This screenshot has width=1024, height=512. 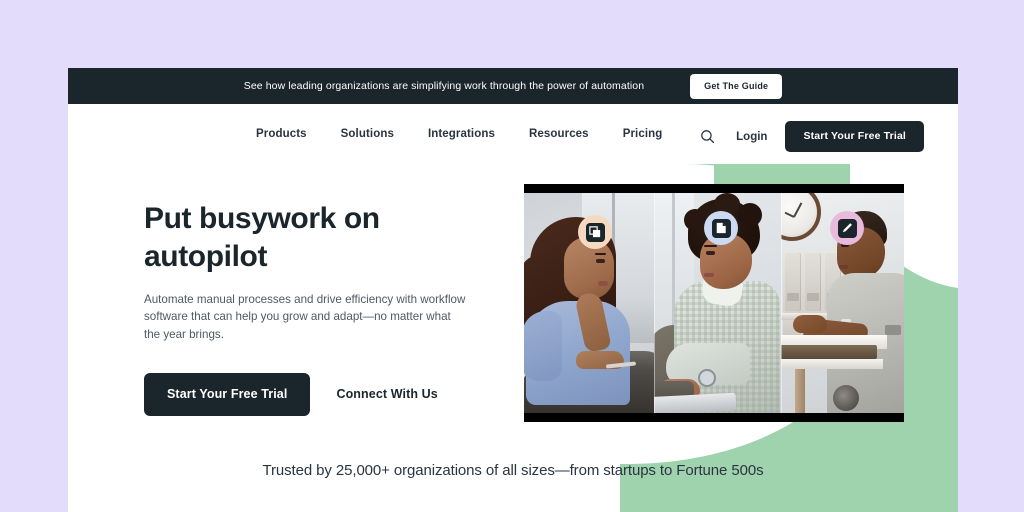 What do you see at coordinates (314, 394) in the screenshot?
I see `hero-actions: Start Your Free Trial Connect With Us` at bounding box center [314, 394].